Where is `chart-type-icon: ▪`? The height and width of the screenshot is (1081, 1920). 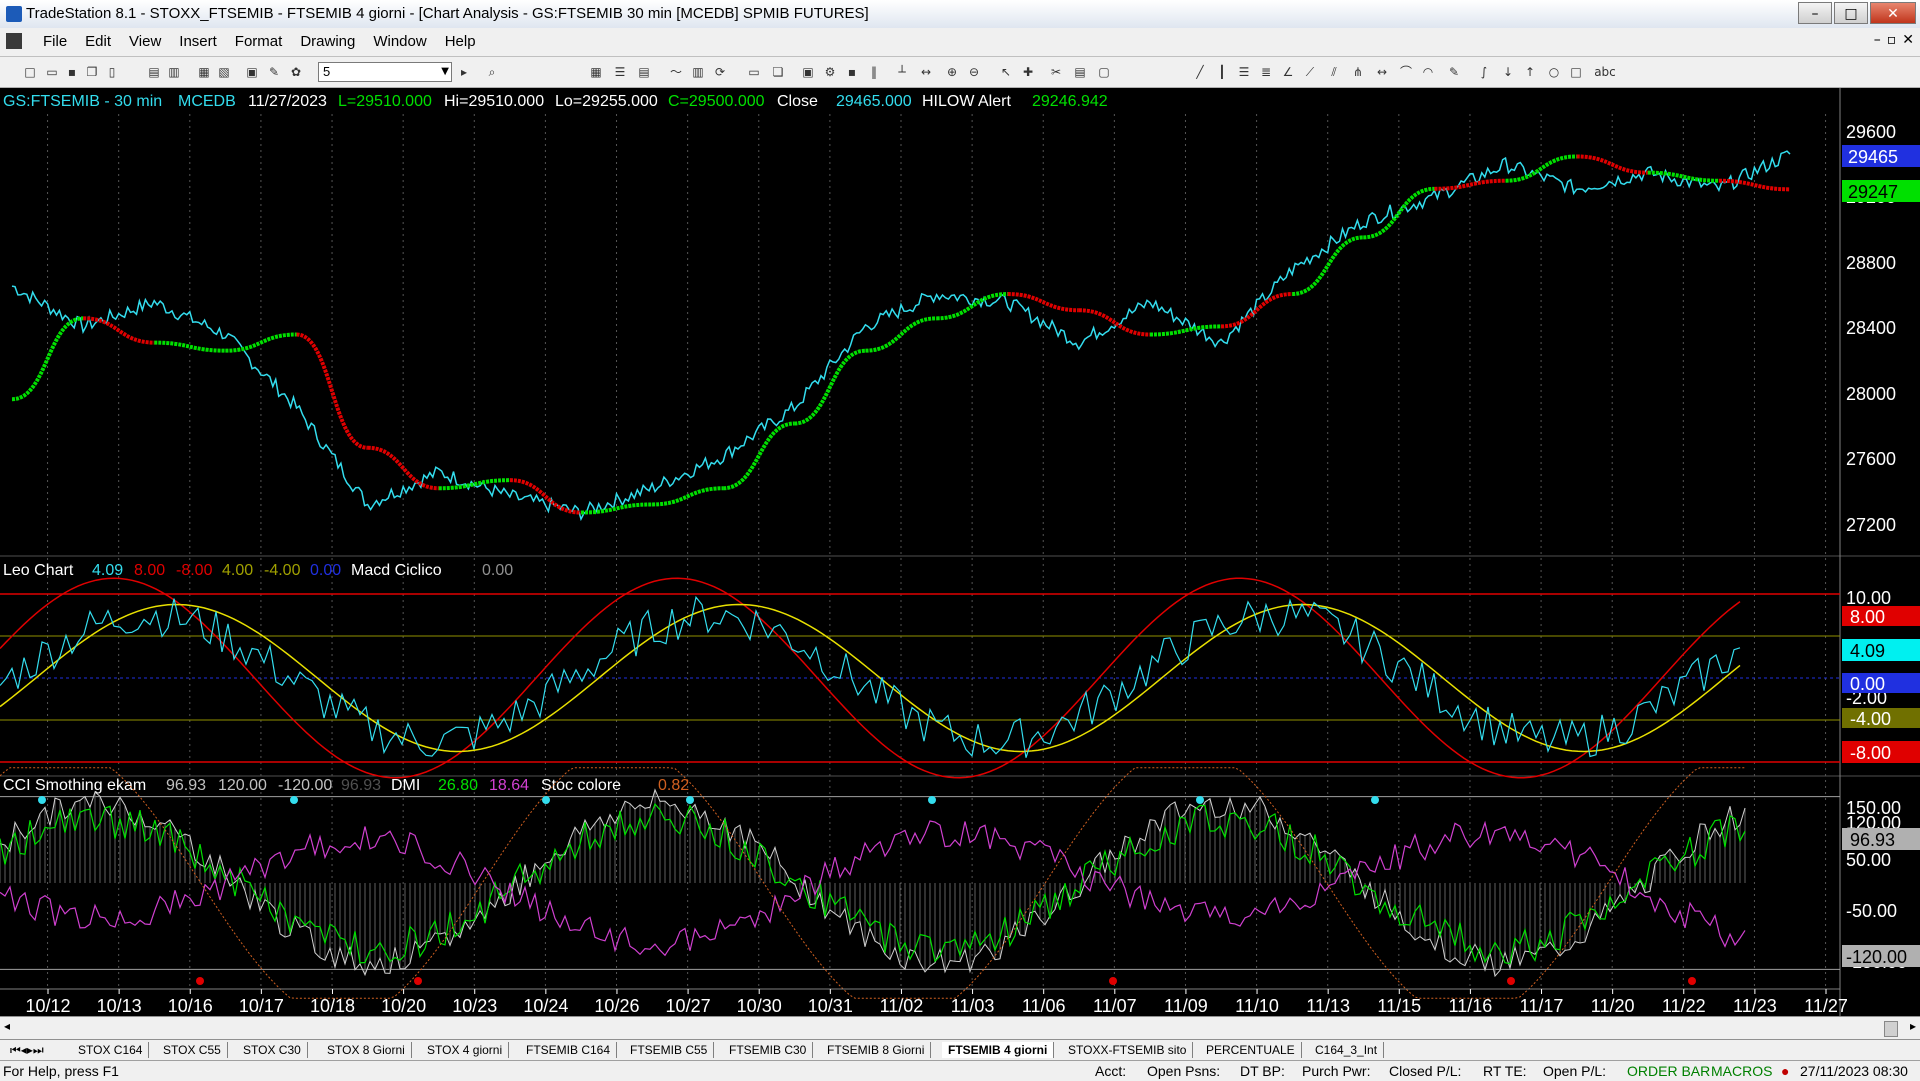 chart-type-icon: ▪ is located at coordinates (852, 72).